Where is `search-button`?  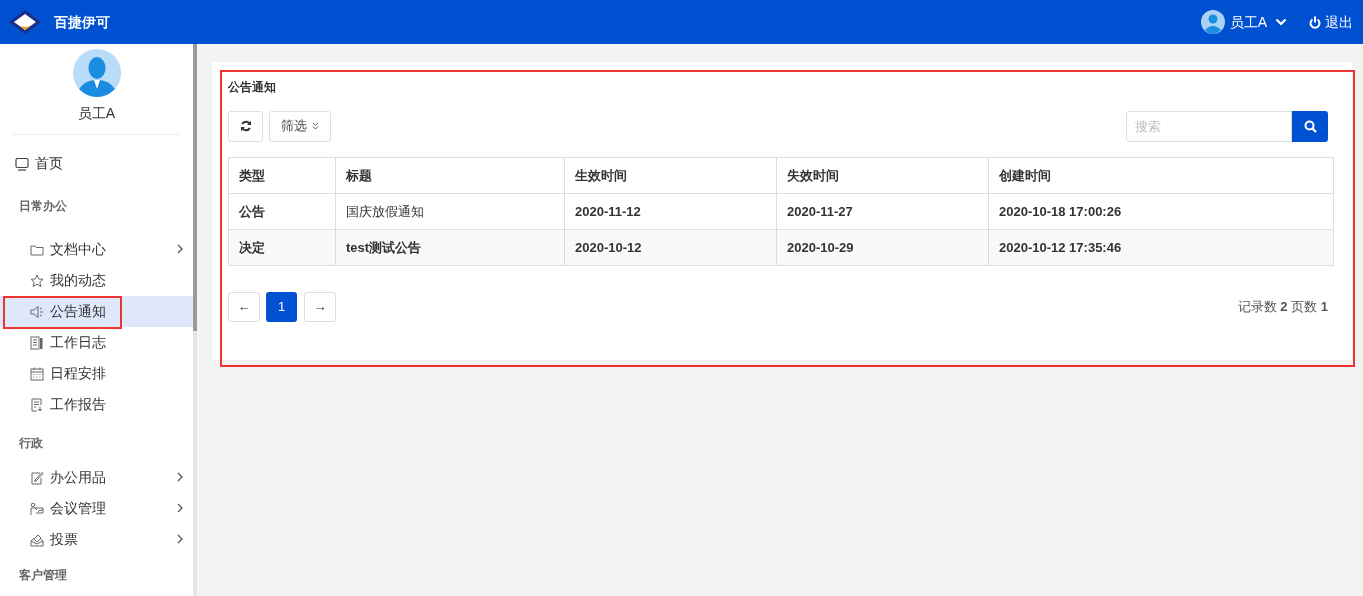 search-button is located at coordinates (1310, 126).